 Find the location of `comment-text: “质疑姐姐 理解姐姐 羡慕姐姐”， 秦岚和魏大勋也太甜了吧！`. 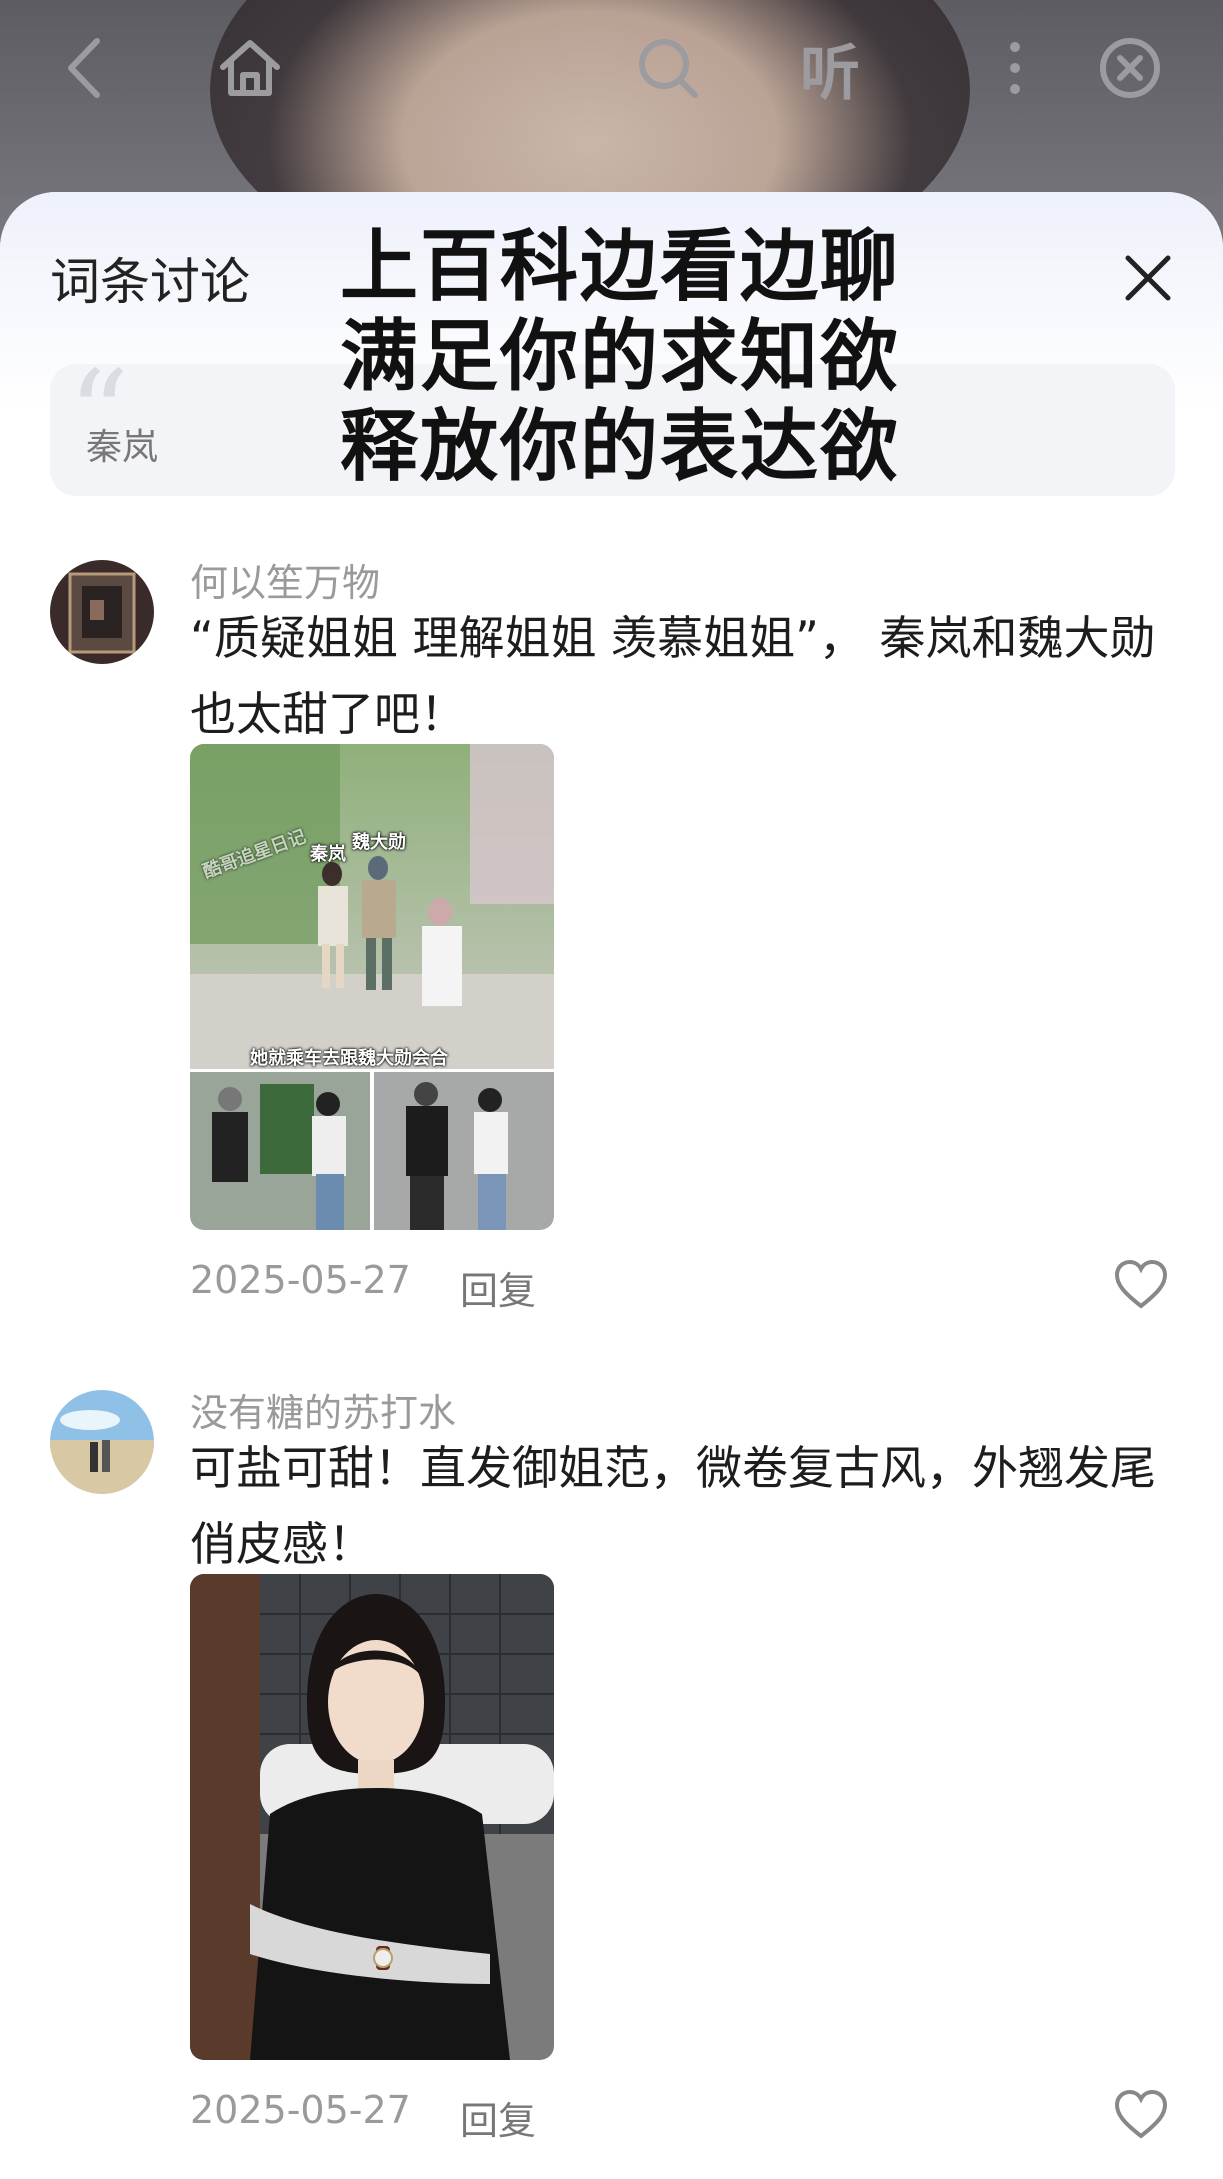

comment-text: “质疑姐姐 理解姐姐 羡慕姐姐”， 秦岚和魏大勋也太甜了吧！ is located at coordinates (673, 676).